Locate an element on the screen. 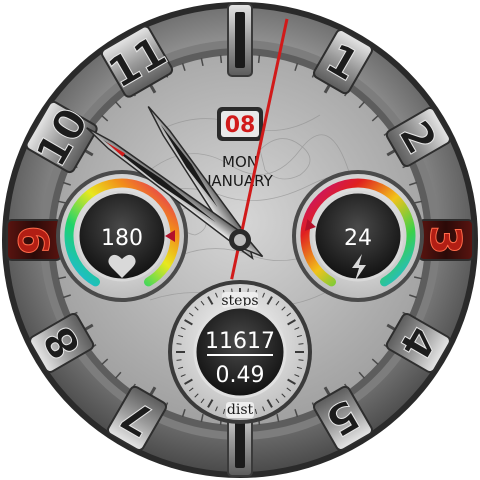  distance-value: 0.49 is located at coordinates (240, 375).